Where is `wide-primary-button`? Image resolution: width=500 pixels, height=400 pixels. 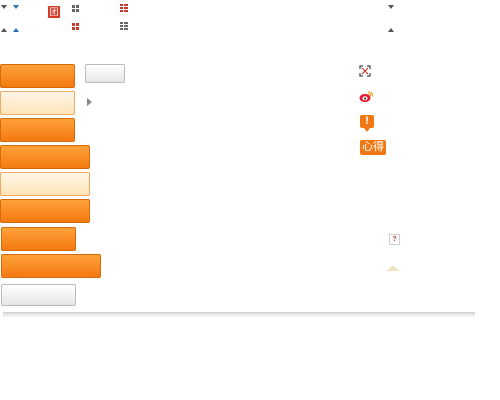
wide-primary-button is located at coordinates (45, 157).